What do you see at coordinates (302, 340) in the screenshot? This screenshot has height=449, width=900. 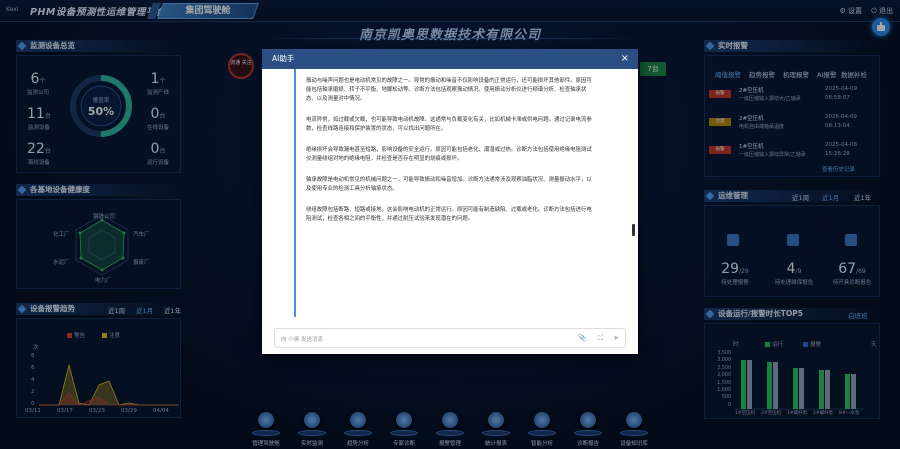 I see `message-placeholder: 向 小奥 发送消息` at bounding box center [302, 340].